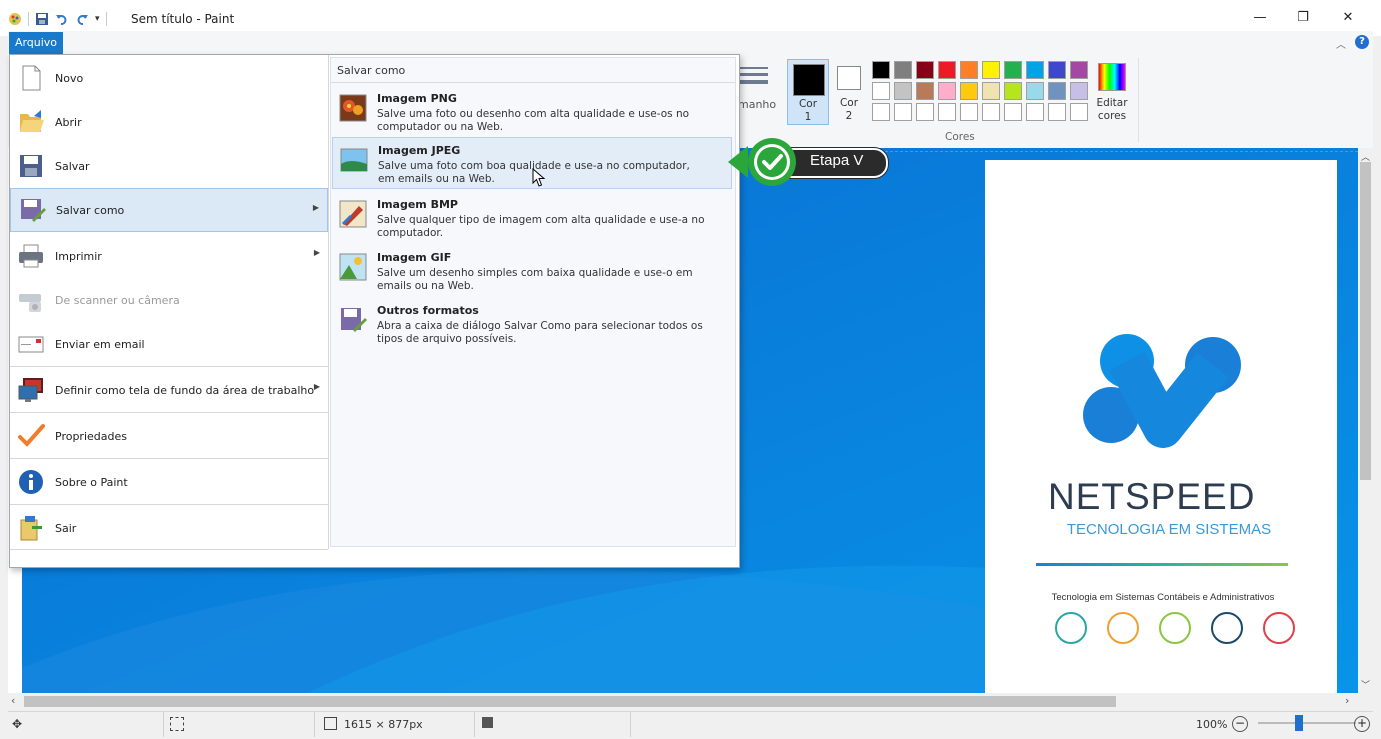  I want to click on zoom-slider-track, so click(1307, 723).